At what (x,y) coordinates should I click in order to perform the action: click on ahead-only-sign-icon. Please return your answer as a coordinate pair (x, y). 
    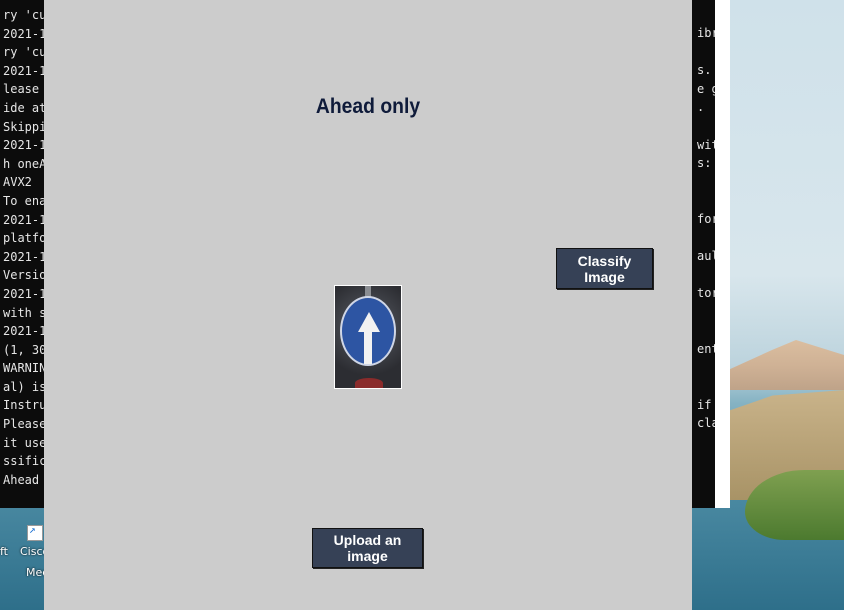
    Looking at the image, I should click on (368, 331).